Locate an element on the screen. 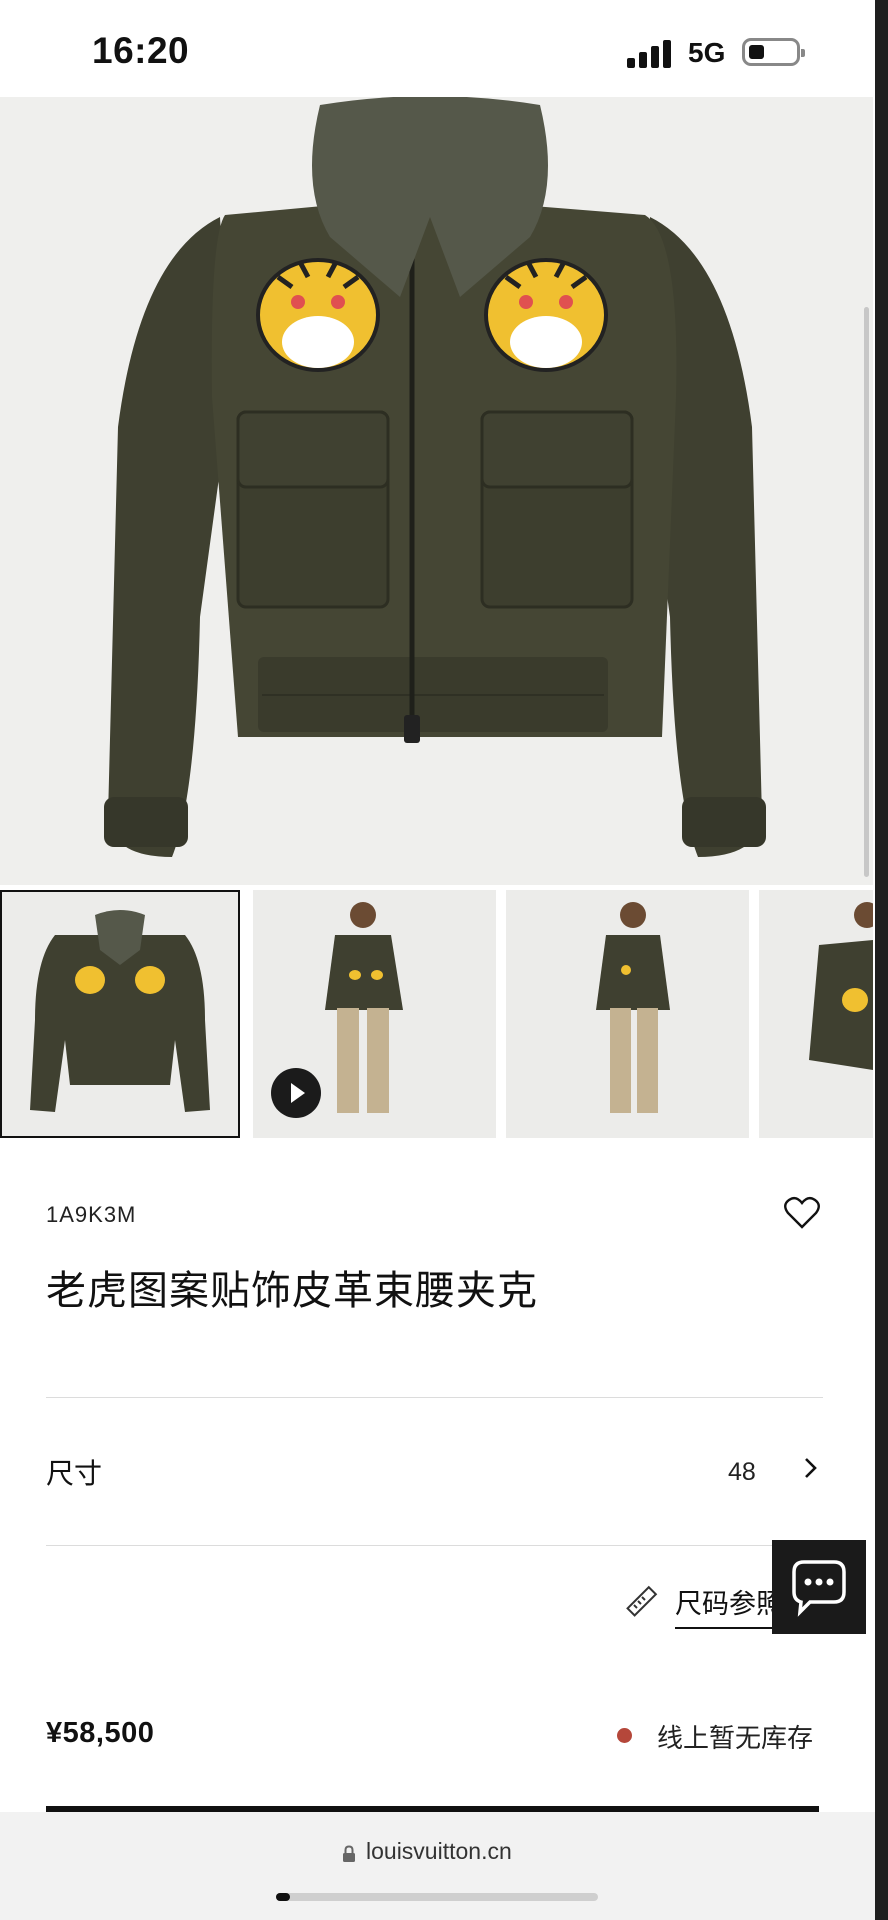 The width and height of the screenshot is (888, 1920). tiger-patch-left is located at coordinates (318, 315).